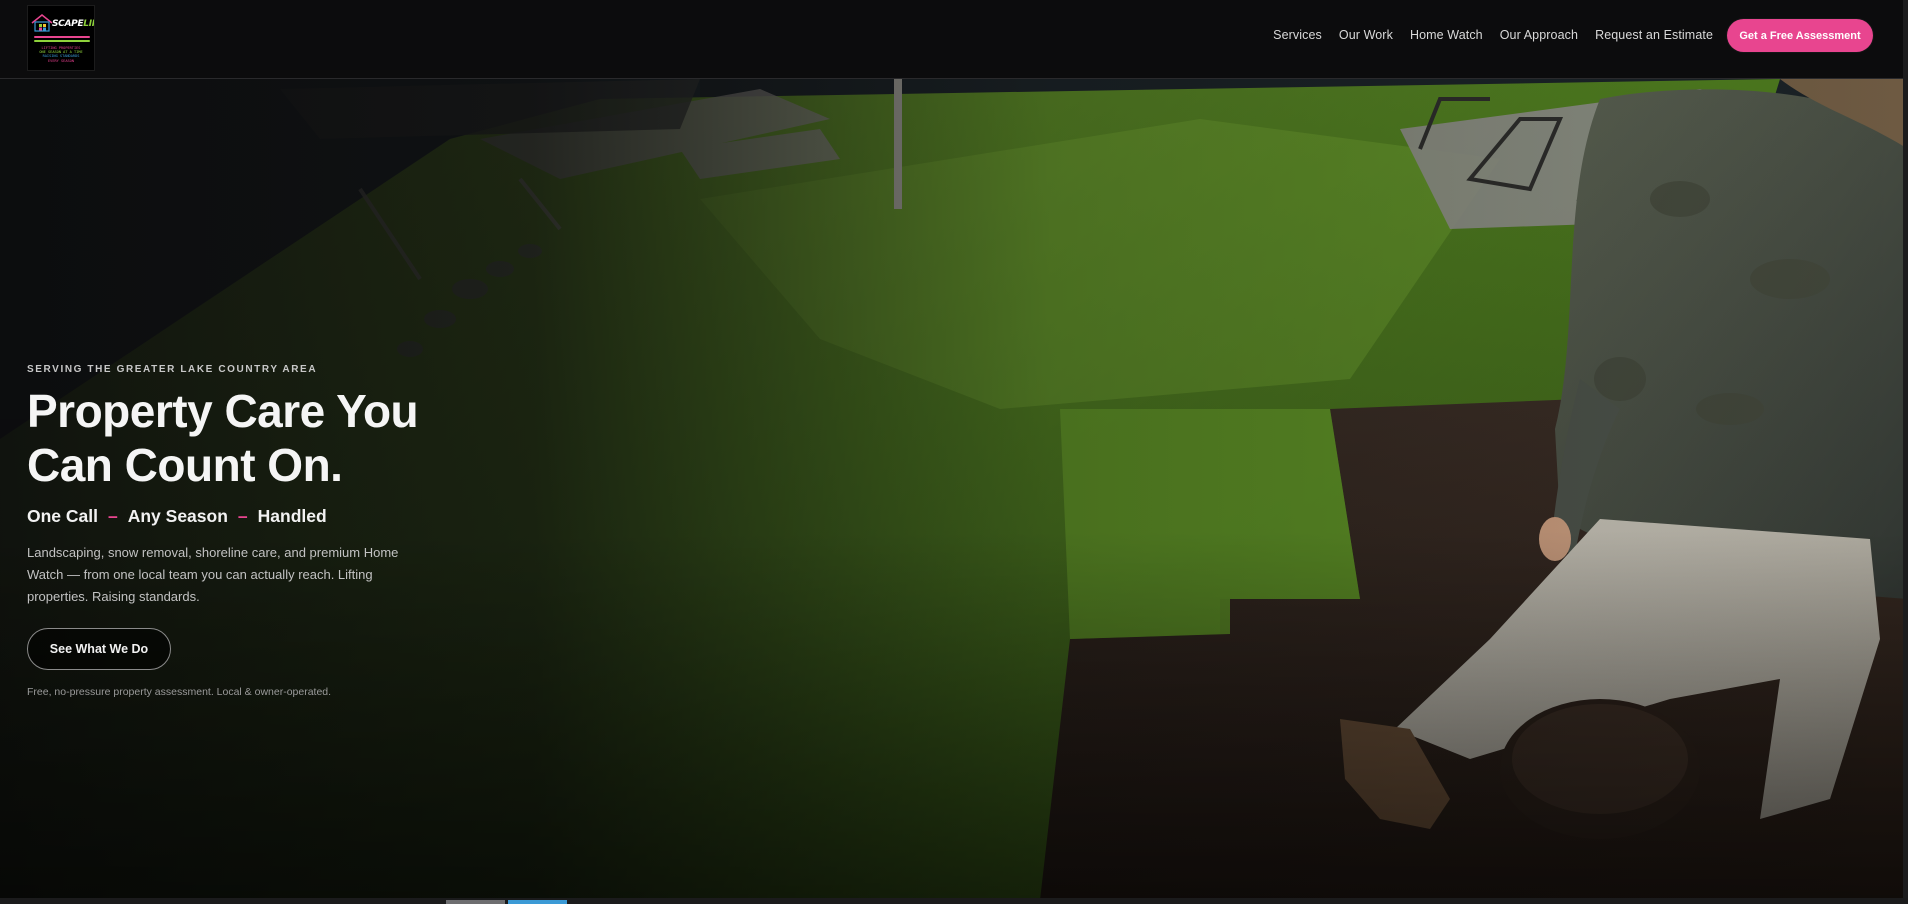 The image size is (1908, 904). I want to click on hero-headline: Property Care You Can Count On., so click(287, 438).